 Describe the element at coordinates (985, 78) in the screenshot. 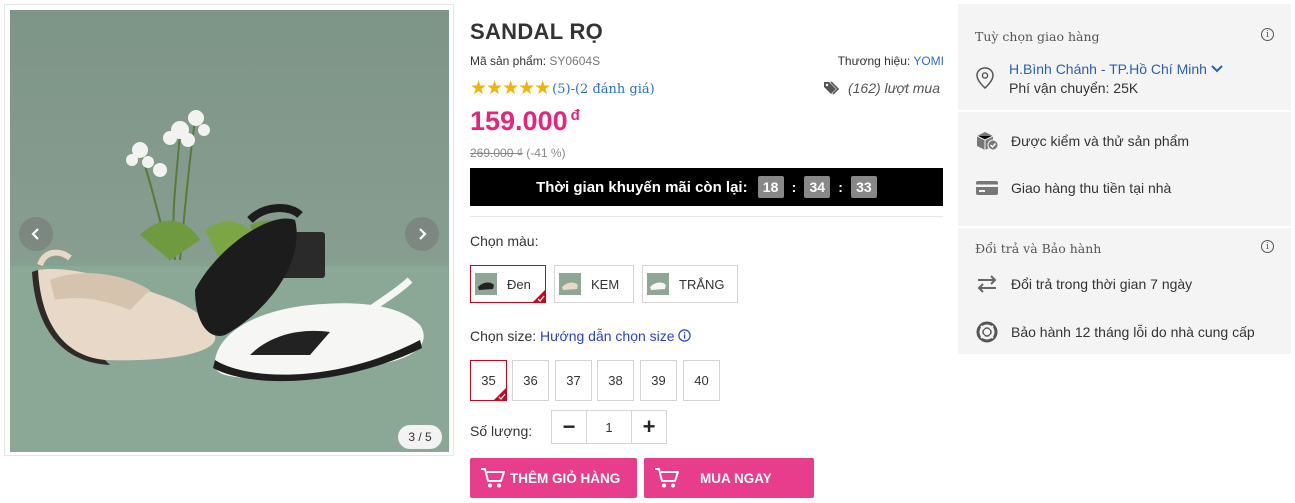

I see `location-pin-icon` at that location.